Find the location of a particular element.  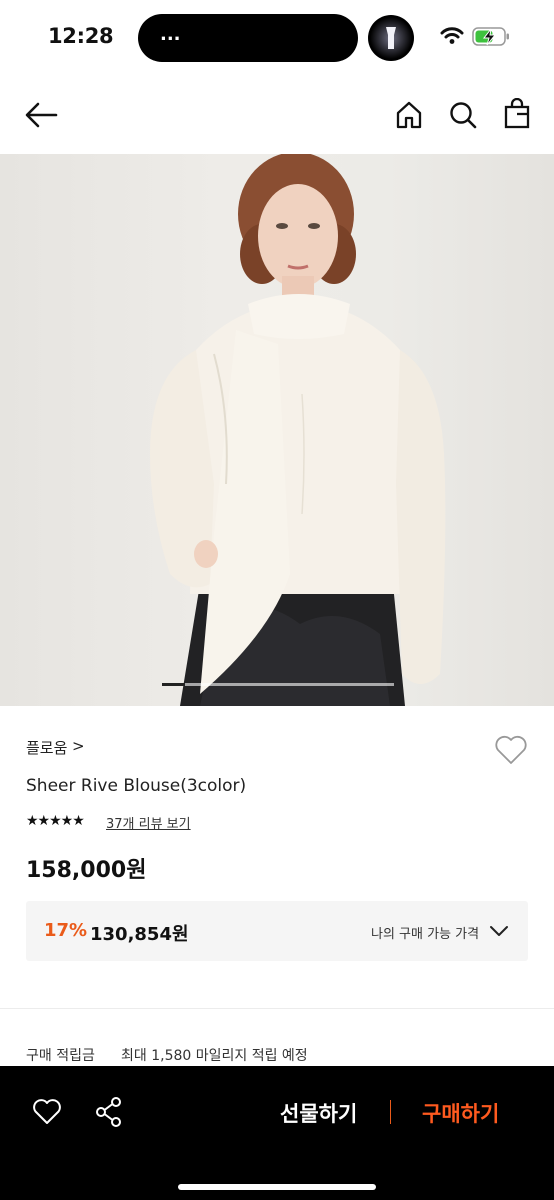

shopping-bag-icon is located at coordinates (517, 115).